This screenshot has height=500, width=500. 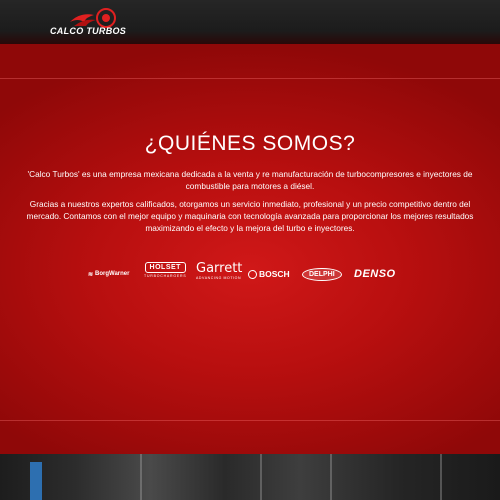 What do you see at coordinates (219, 270) in the screenshot?
I see `garrett-logo: Garrett ADVANCING MOTION` at bounding box center [219, 270].